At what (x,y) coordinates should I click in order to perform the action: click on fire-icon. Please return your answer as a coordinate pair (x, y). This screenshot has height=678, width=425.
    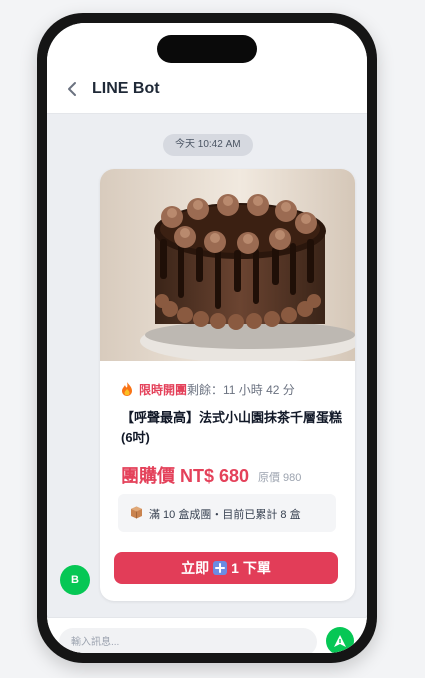
    Looking at the image, I should click on (127, 389).